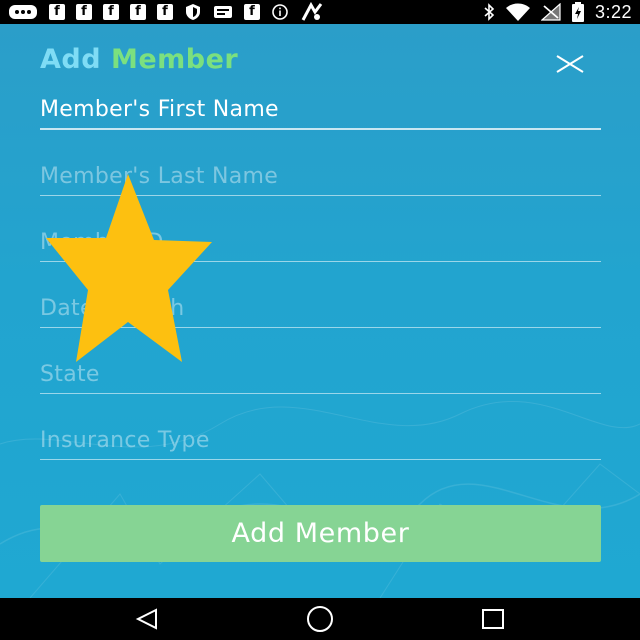 The width and height of the screenshot is (640, 640). I want to click on status-bar: f f f f f f 3:22, so click(320, 12).